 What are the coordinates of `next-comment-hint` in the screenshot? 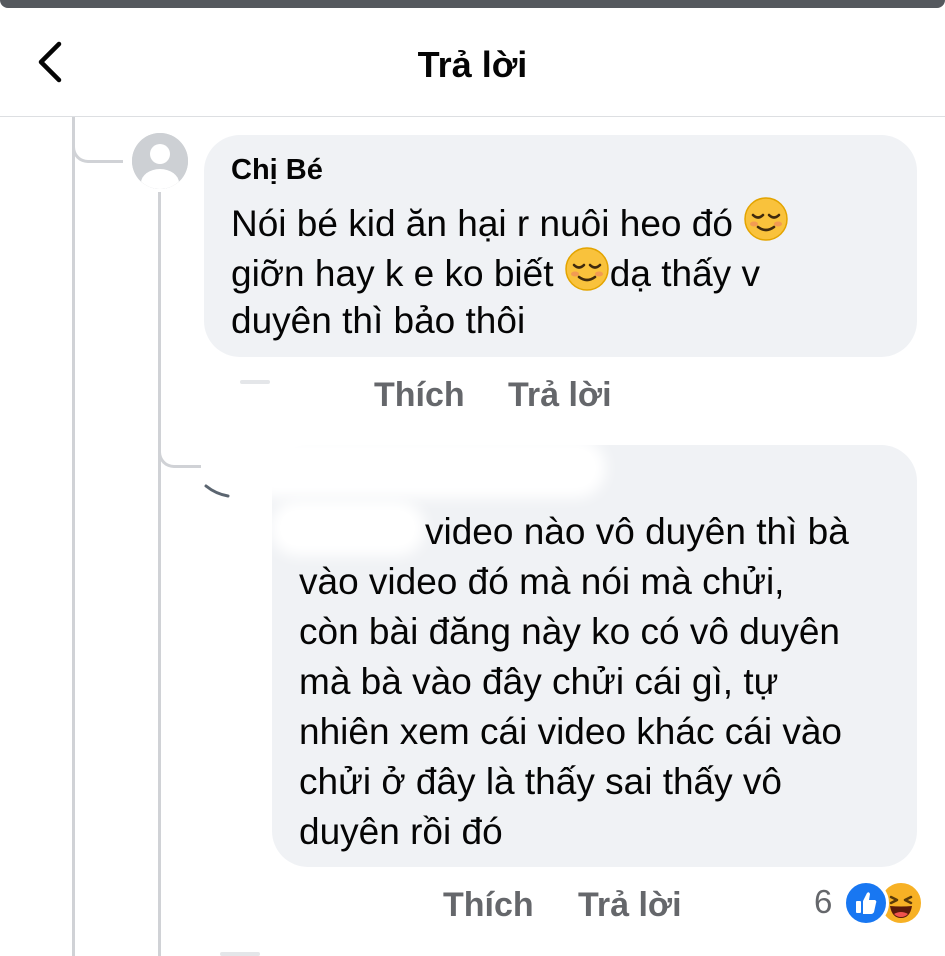 It's located at (240, 954).